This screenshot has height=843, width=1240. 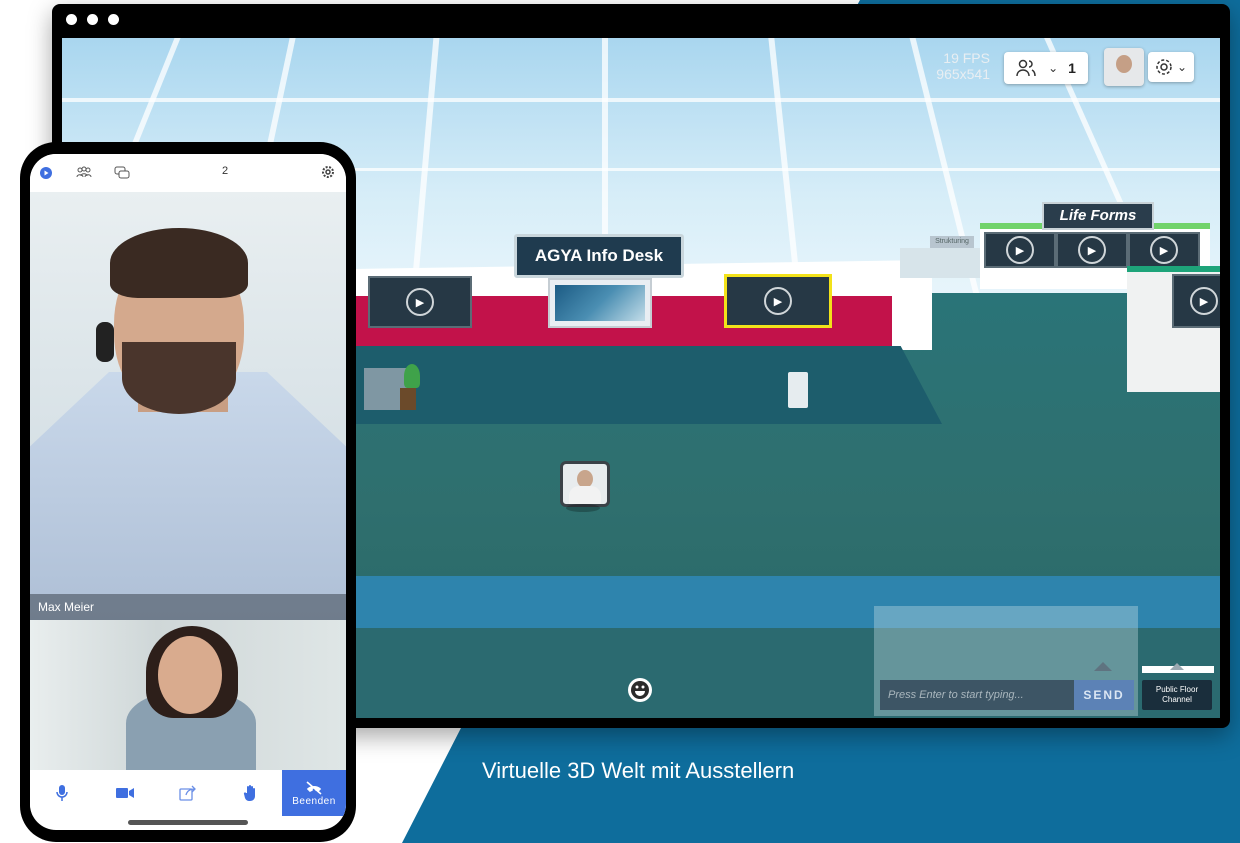 What do you see at coordinates (225, 171) in the screenshot?
I see `participant-count: 2` at bounding box center [225, 171].